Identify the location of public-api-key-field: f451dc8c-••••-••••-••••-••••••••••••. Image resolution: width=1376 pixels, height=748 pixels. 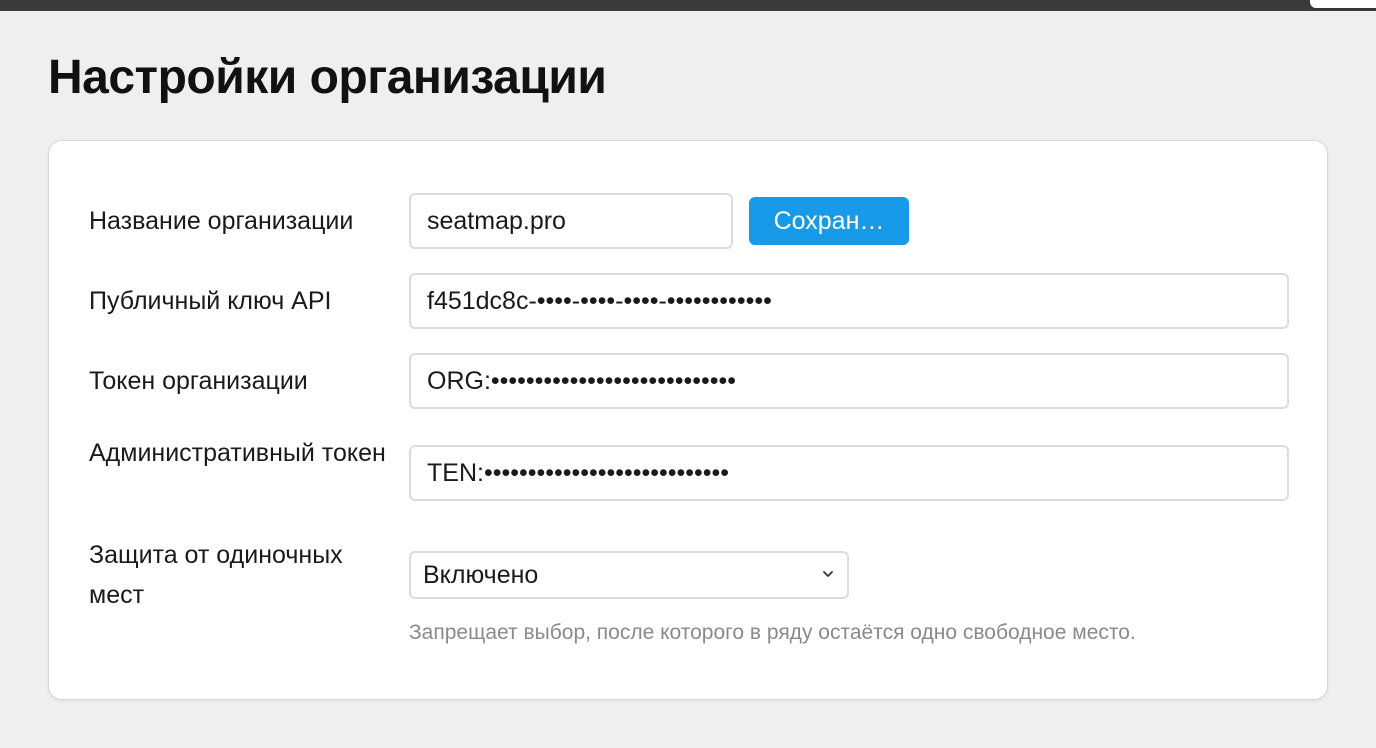
(849, 301).